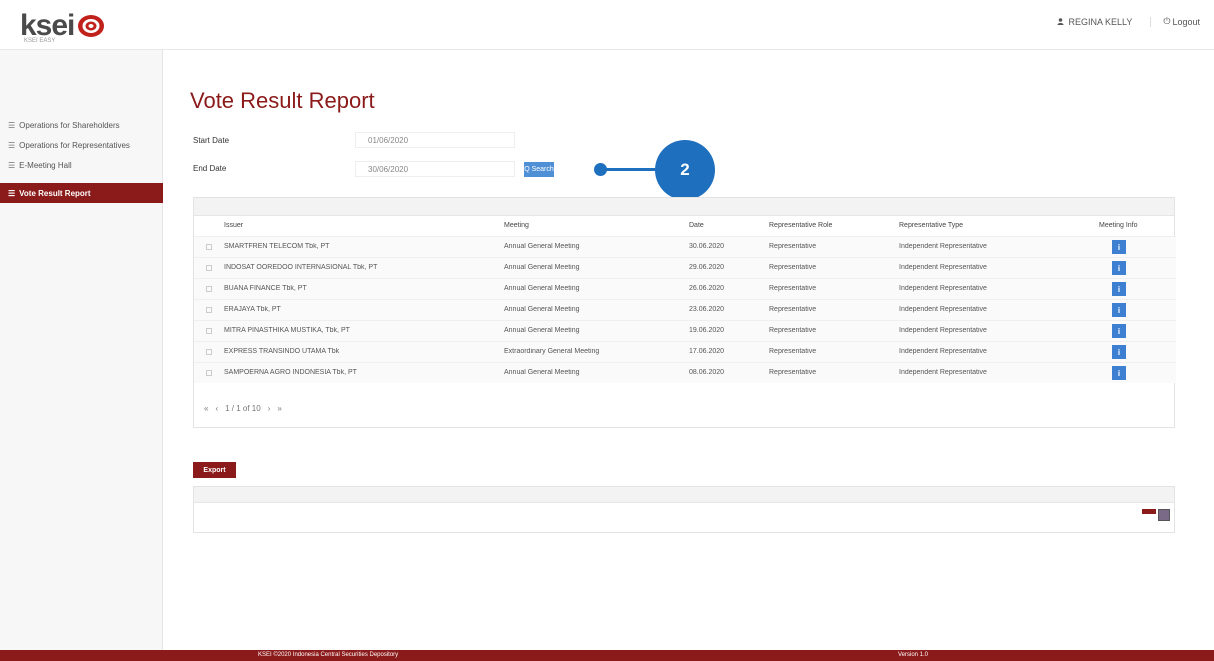 The width and height of the screenshot is (1214, 661). I want to click on cell-issuer: MITRA PINASTHIKA MUSTIKA, Tbk, PT, so click(287, 330).